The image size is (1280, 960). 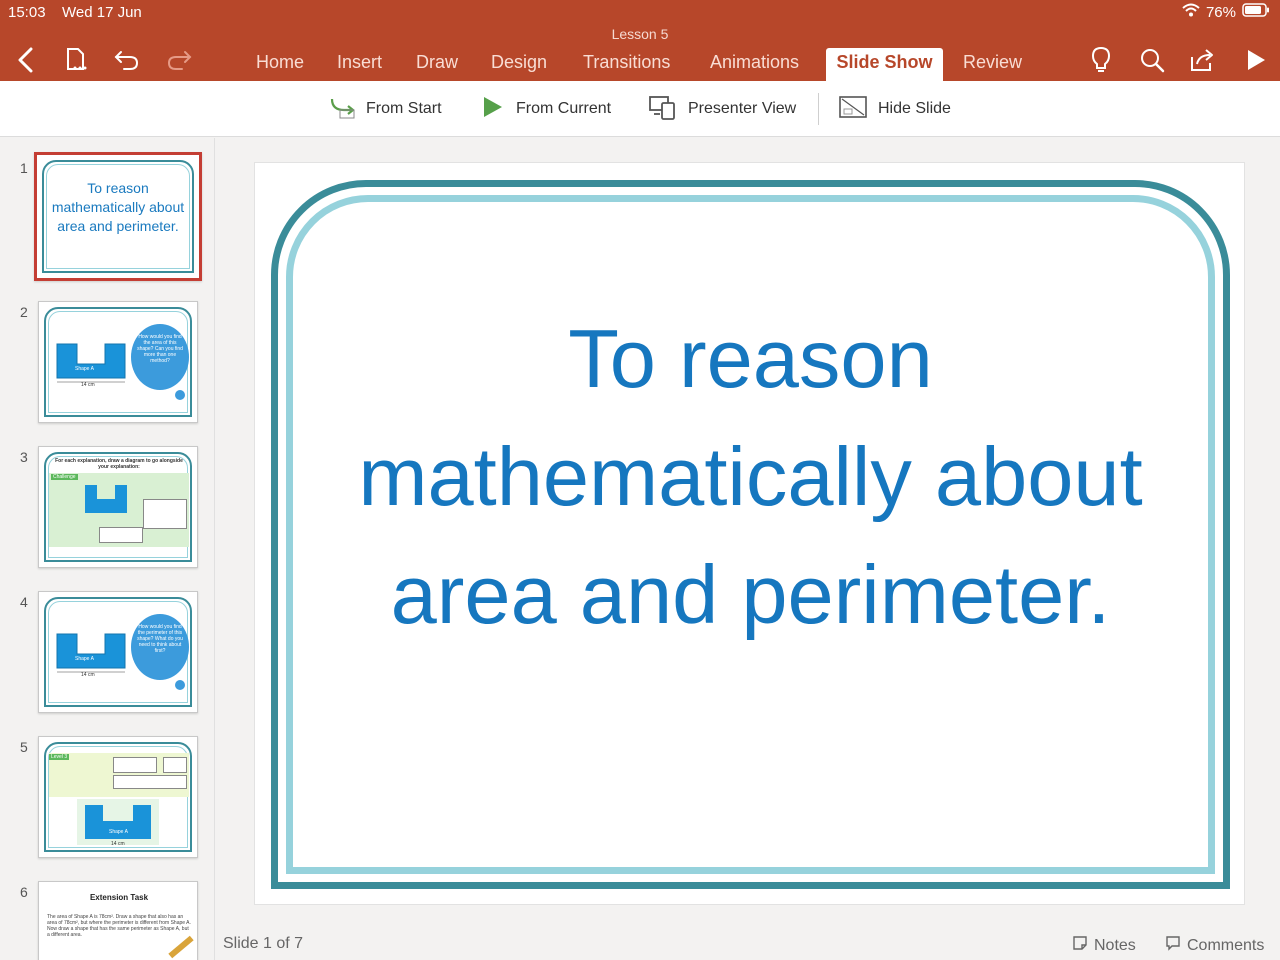 I want to click on document-title: Lesson 5, so click(x=640, y=34).